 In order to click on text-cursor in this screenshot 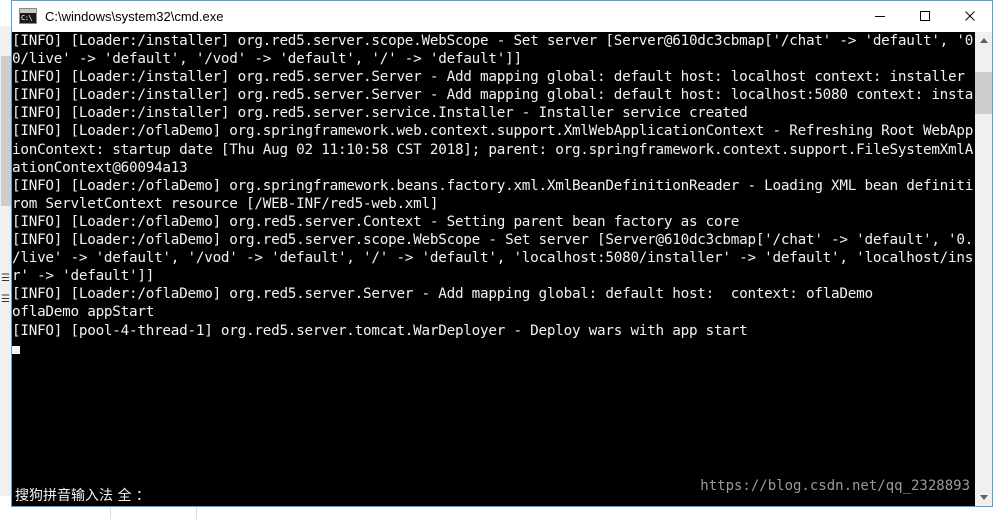, I will do `click(16, 349)`.